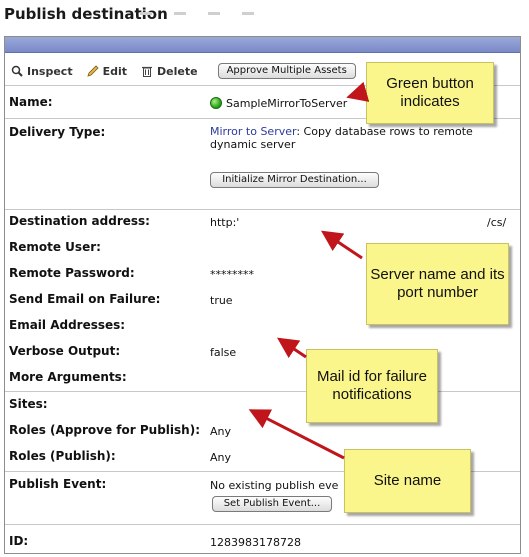 The height and width of the screenshot is (557, 529). Describe the element at coordinates (240, 7) in the screenshot. I see `top-toolbar-remnant` at that location.